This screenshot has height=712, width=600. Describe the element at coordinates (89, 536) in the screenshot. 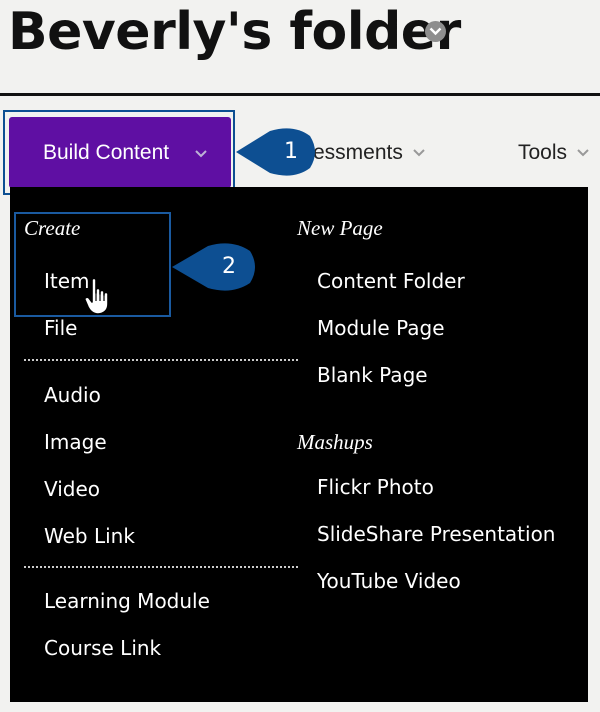

I see `menu-item-web-link: Web Link` at that location.